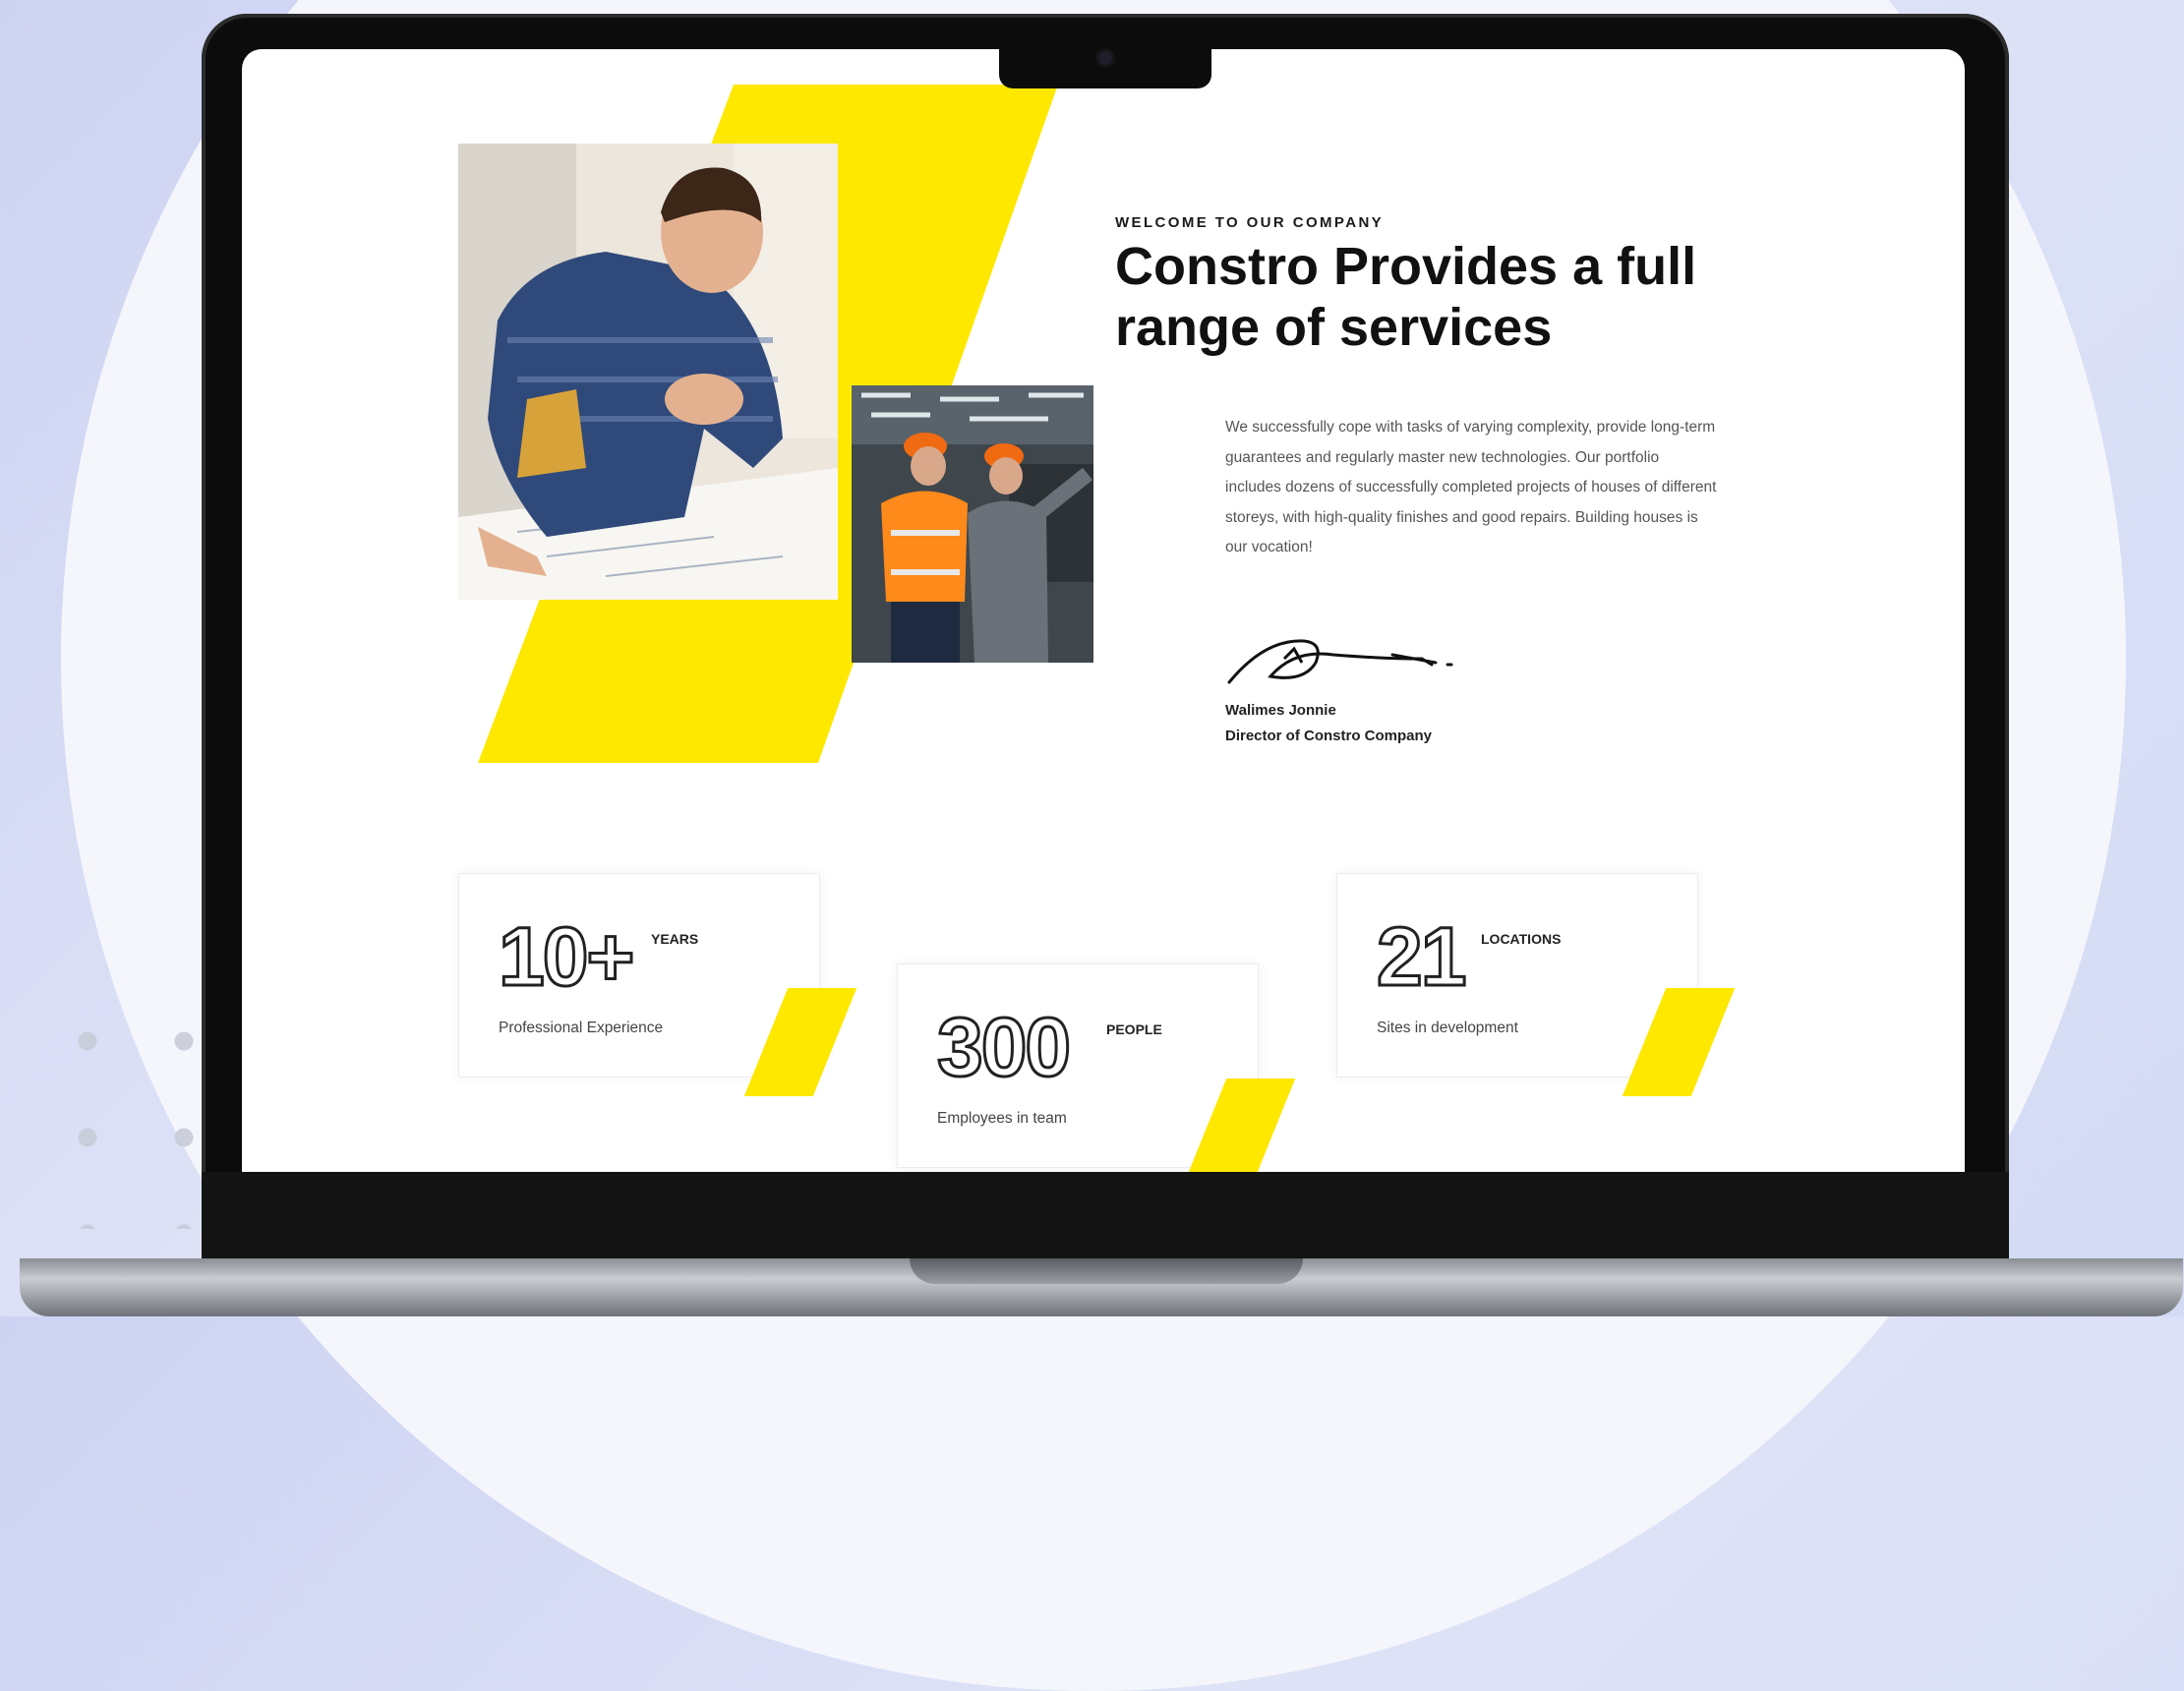 The width and height of the screenshot is (2184, 1691). What do you see at coordinates (1250, 223) in the screenshot?
I see `section-eyebrow: WELCOME TO OUR COMPANY` at bounding box center [1250, 223].